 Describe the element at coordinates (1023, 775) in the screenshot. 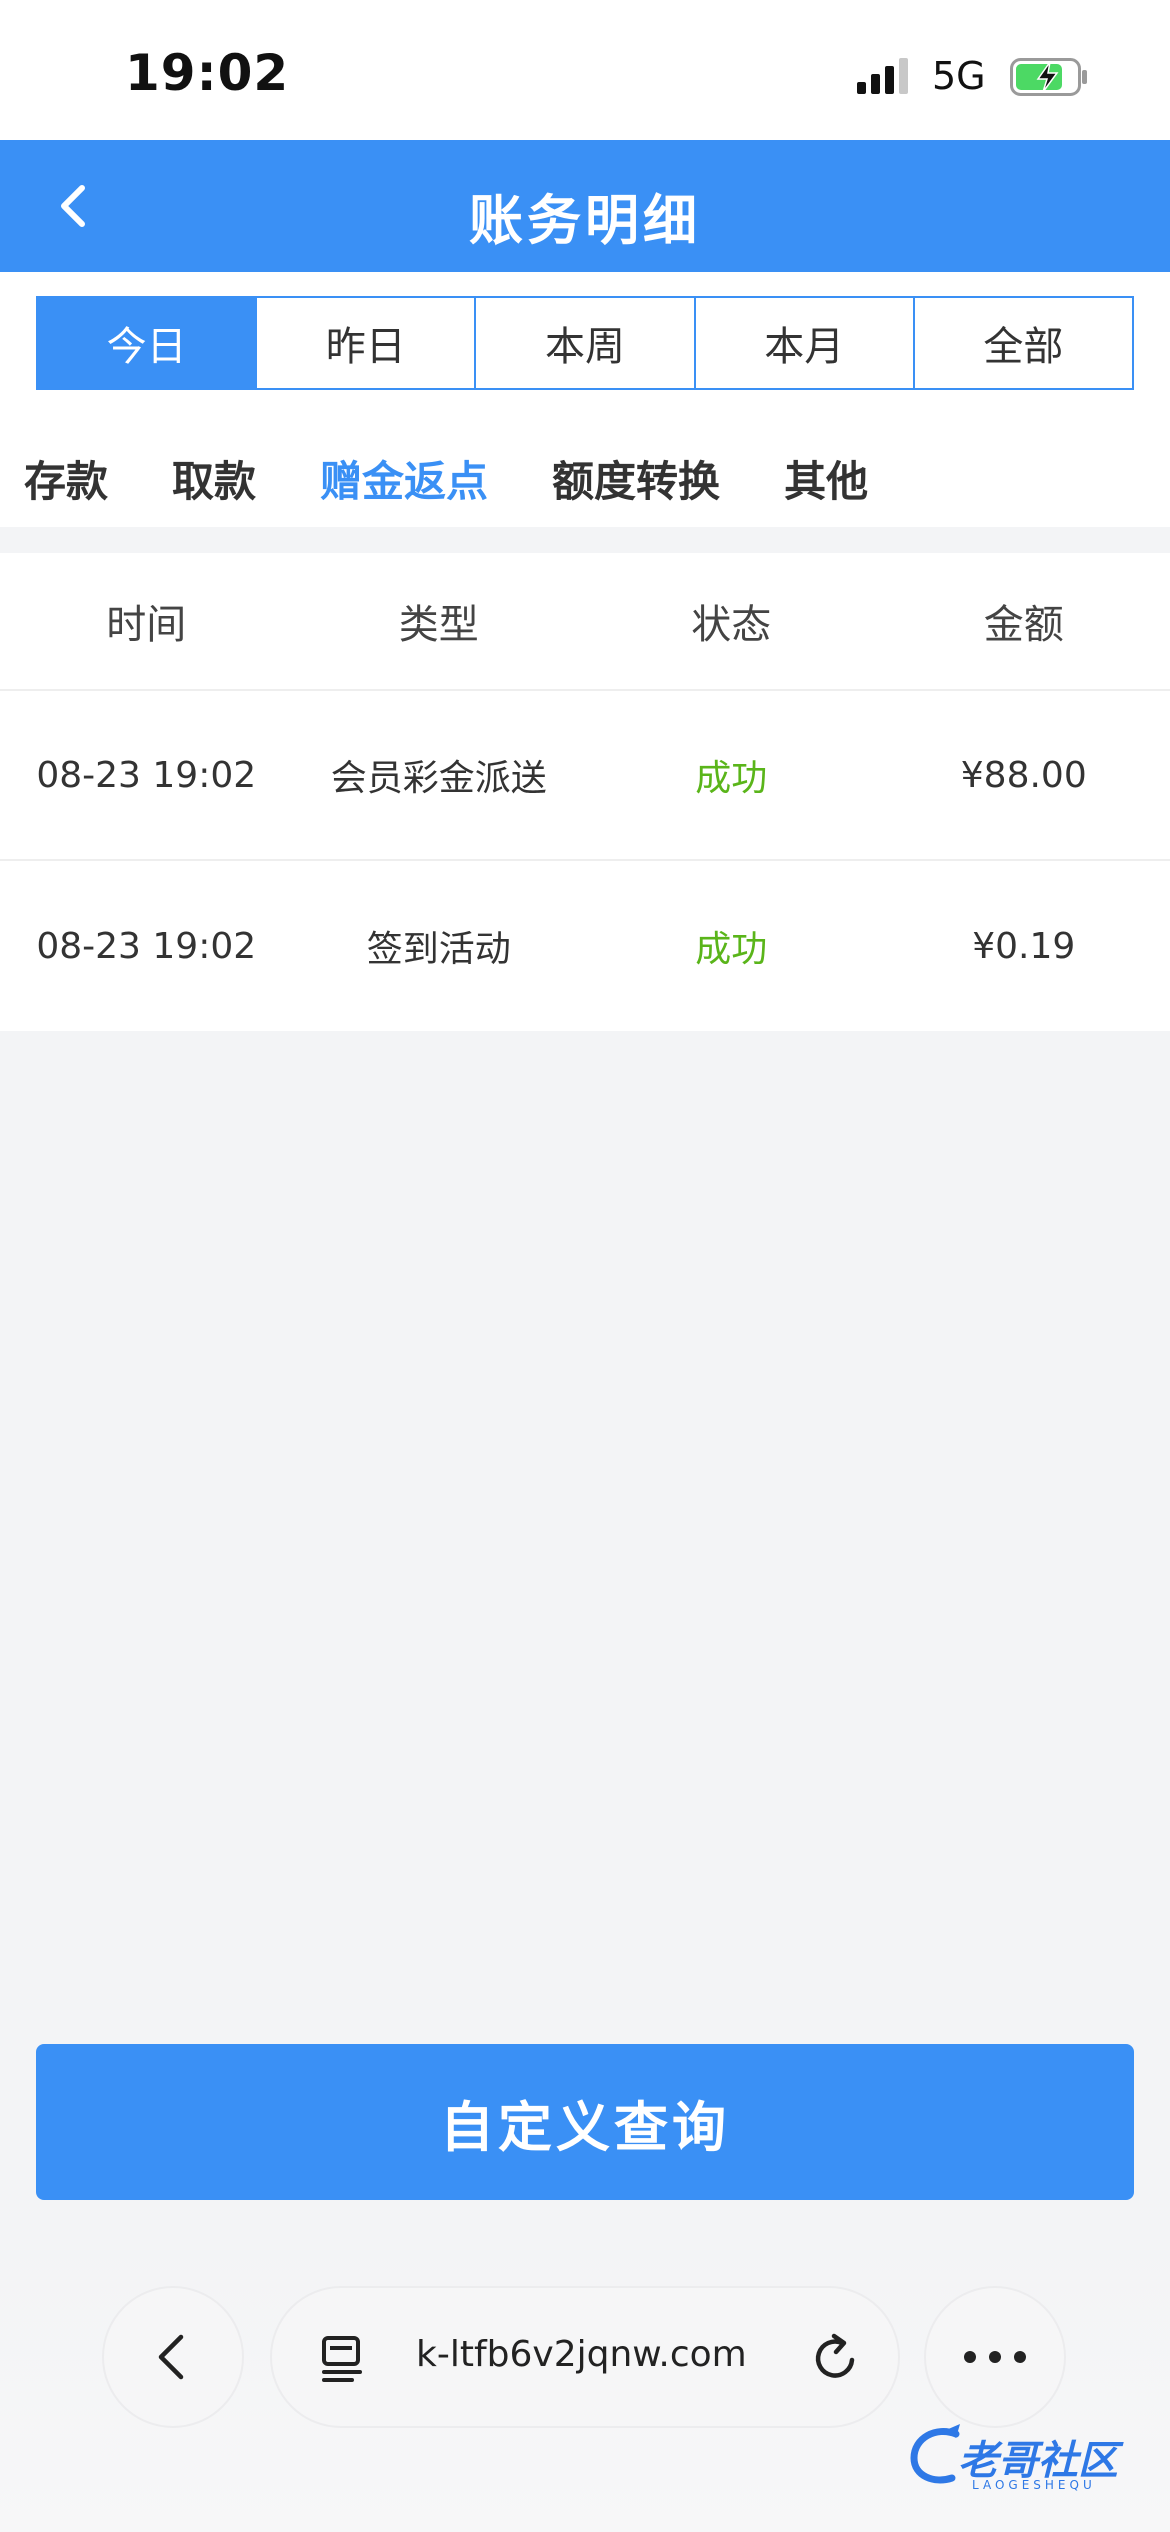

I see `row-amount: ¥88.00` at that location.